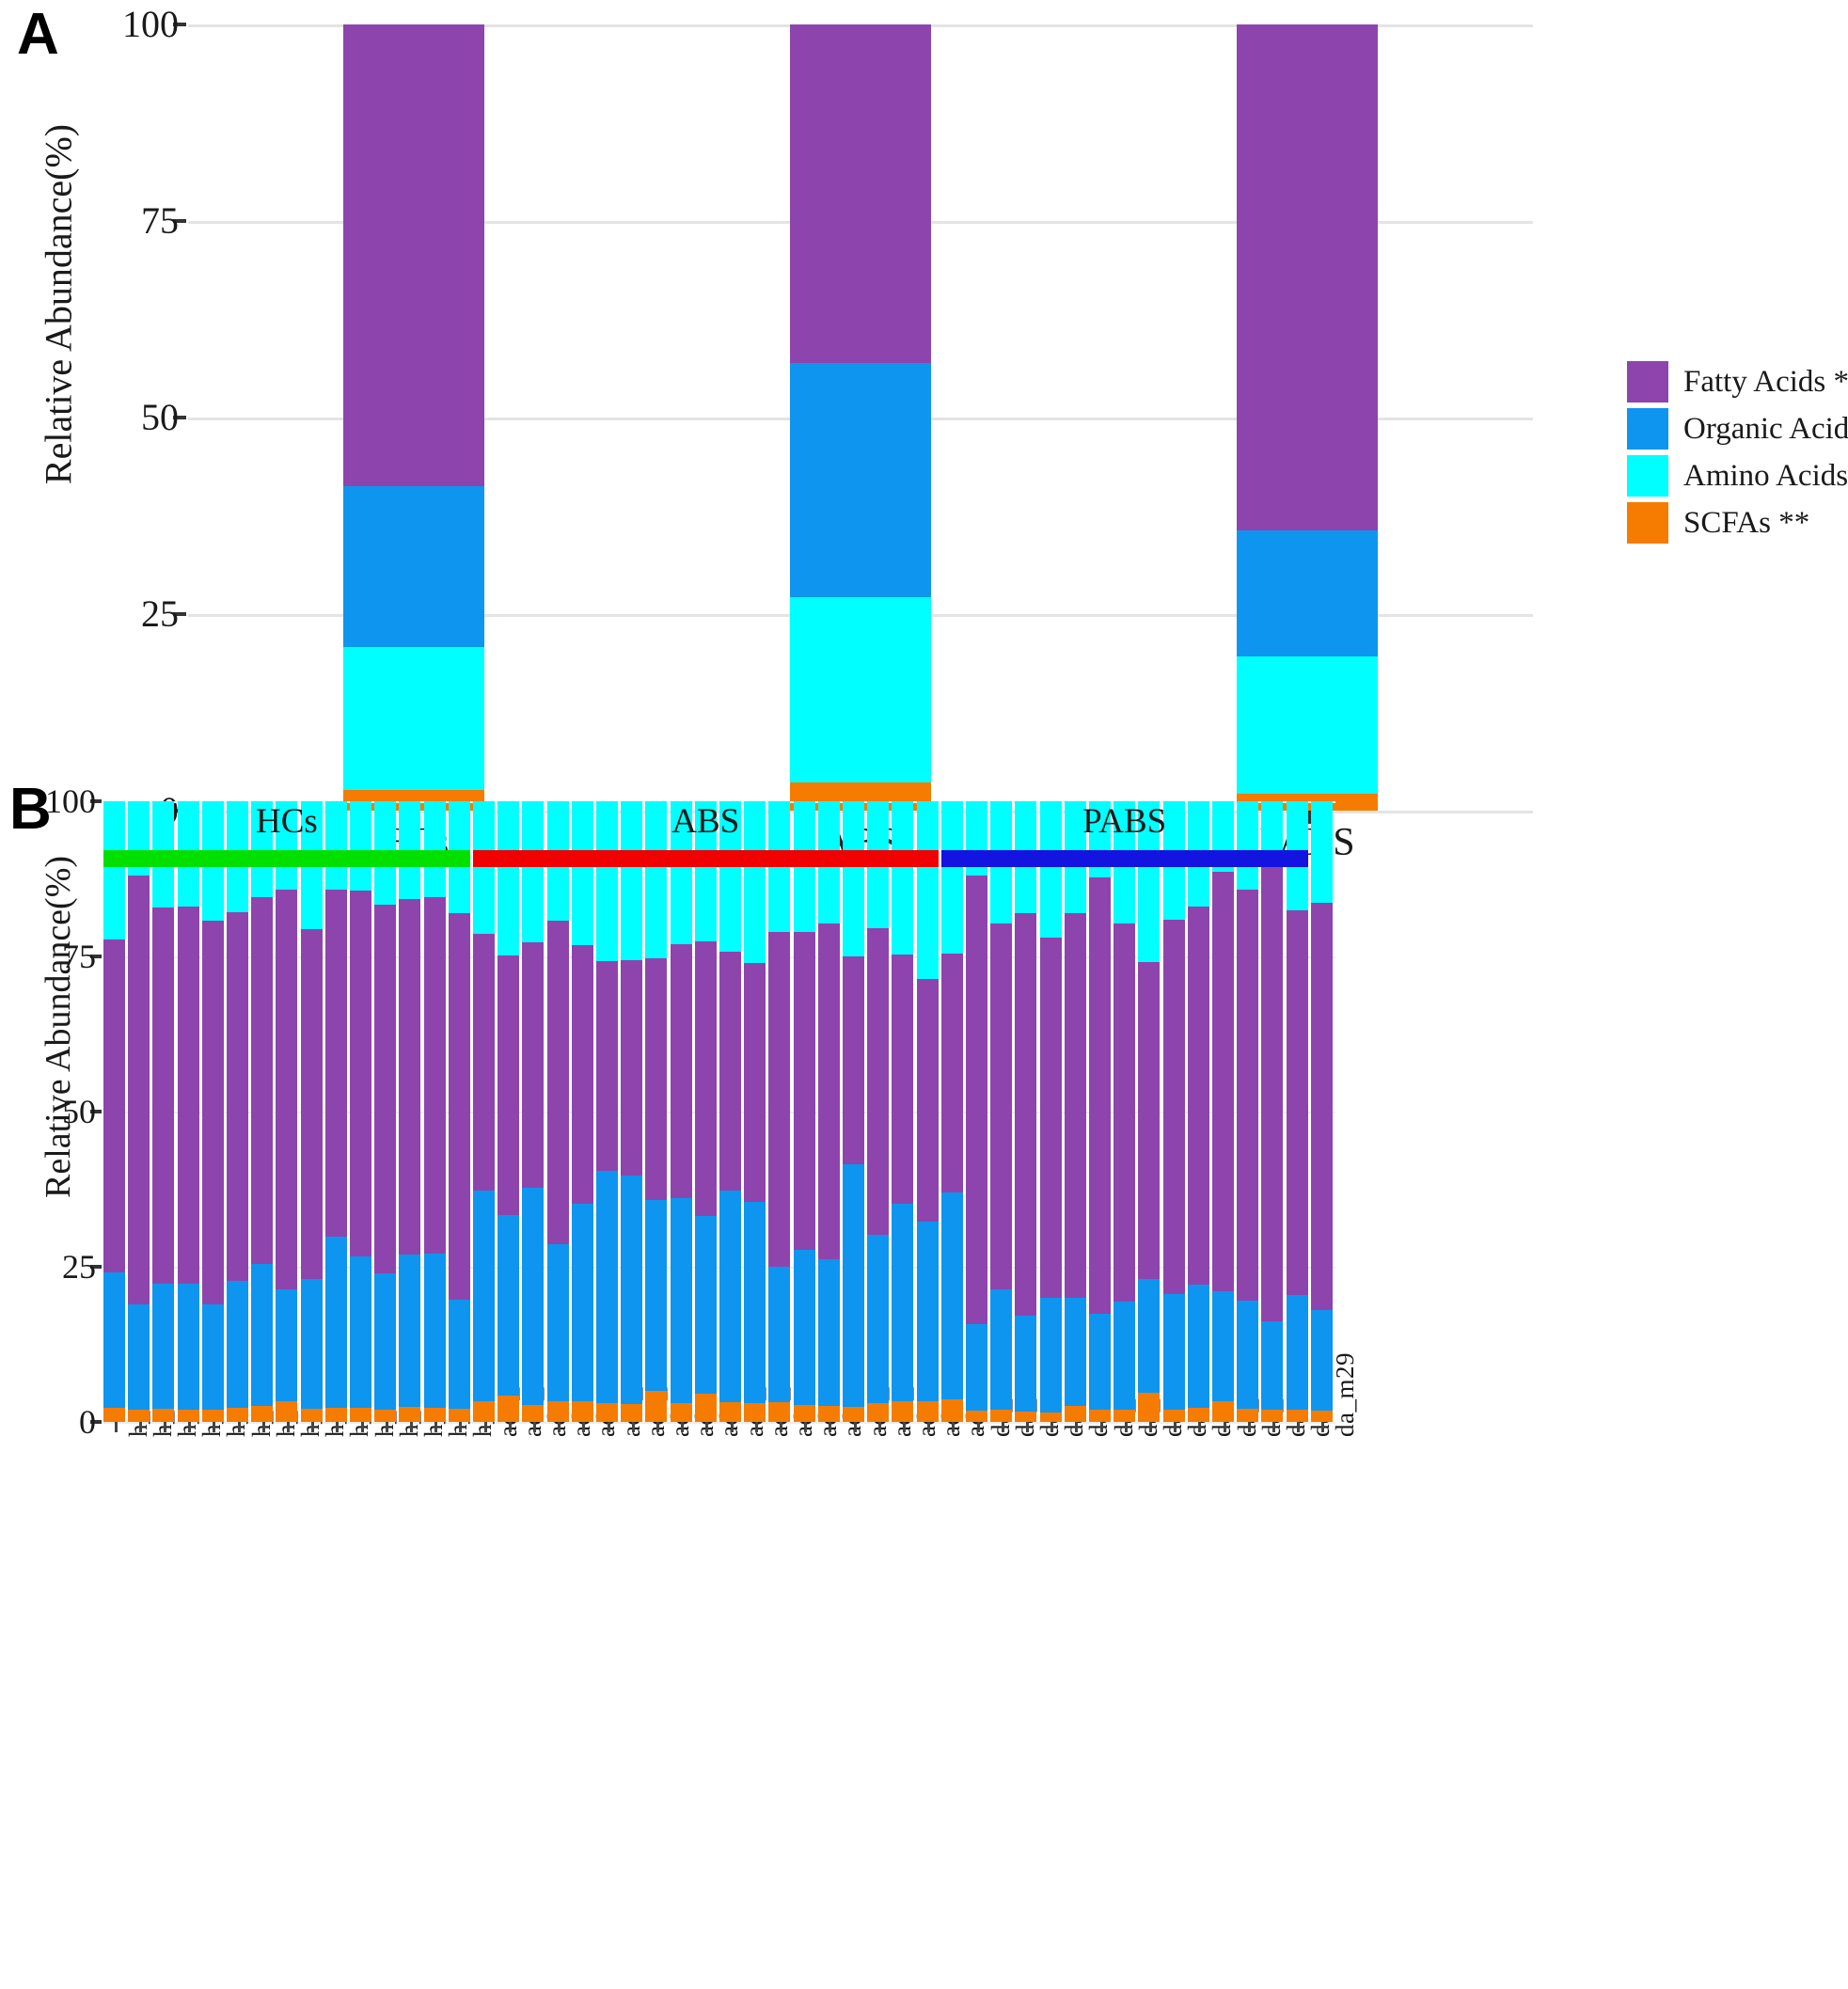 The height and width of the screenshot is (1989, 1848). Describe the element at coordinates (79, 1111) in the screenshot. I see `y-axis-tick-label: 50` at that location.